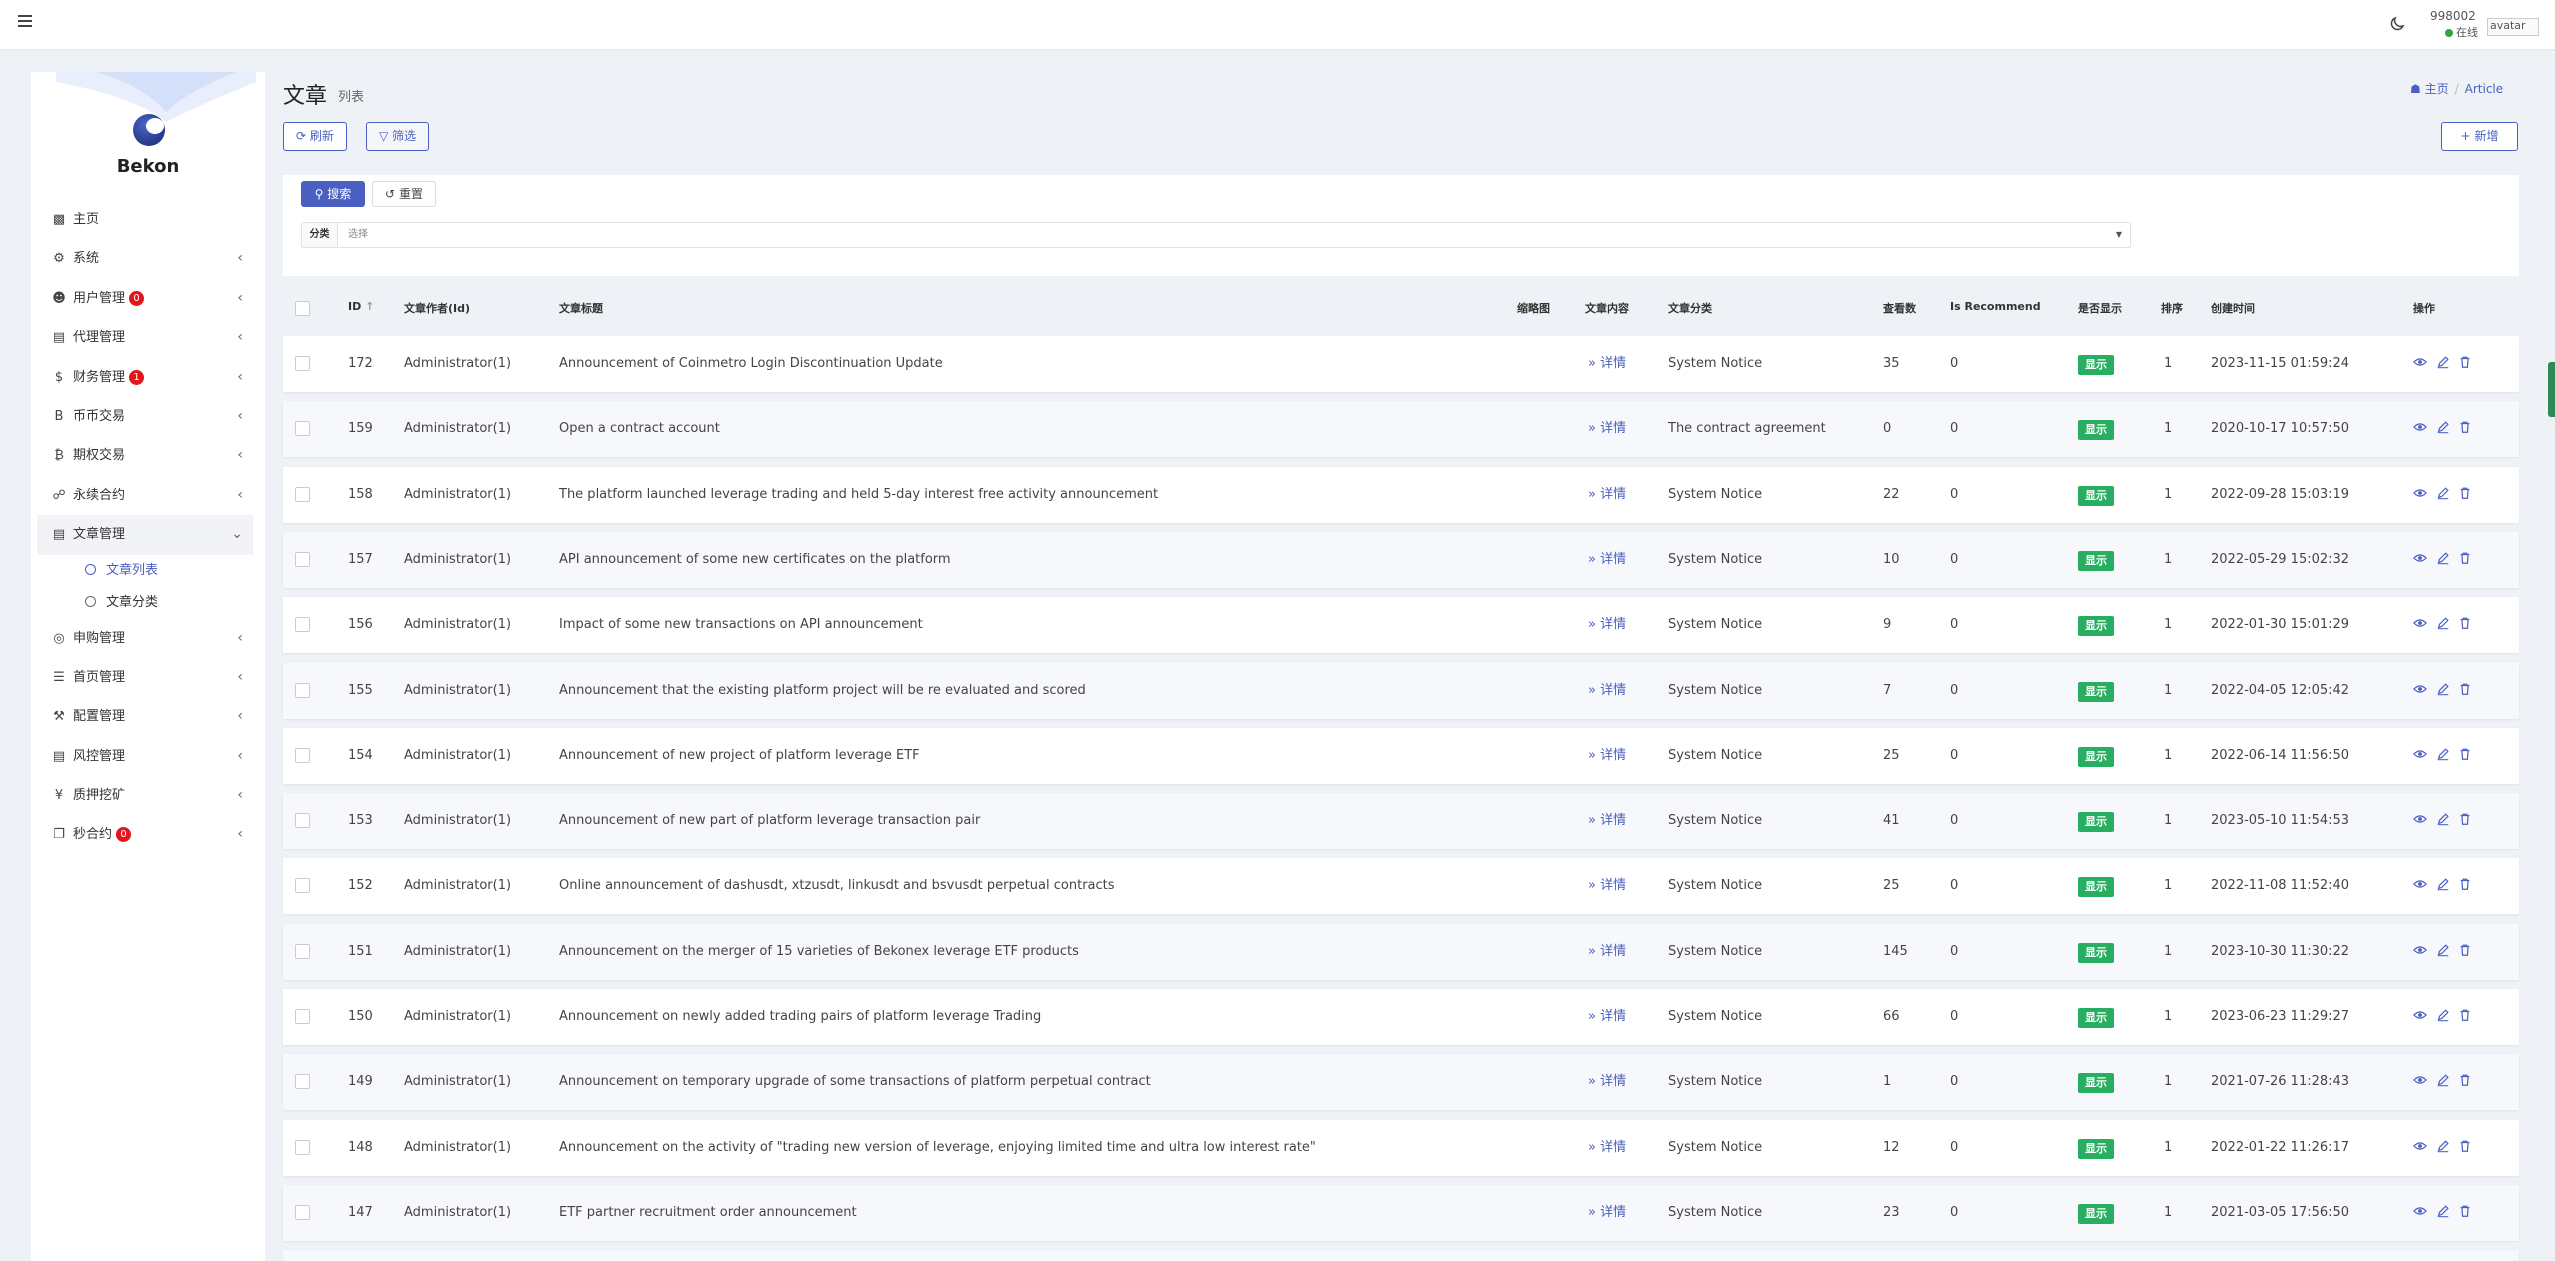 This screenshot has width=2555, height=1261. What do you see at coordinates (148, 416) in the screenshot?
I see `sidebar-item: B 币币交易 ‹` at bounding box center [148, 416].